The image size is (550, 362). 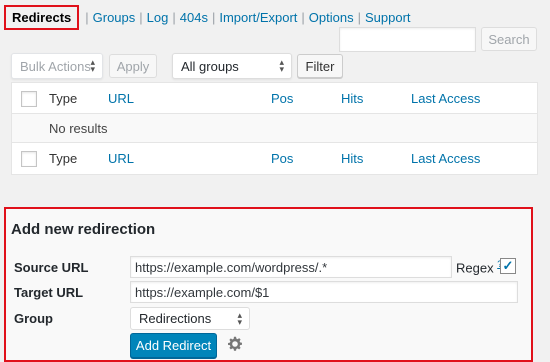 I want to click on subnav-item-support: Support, so click(x=388, y=17).